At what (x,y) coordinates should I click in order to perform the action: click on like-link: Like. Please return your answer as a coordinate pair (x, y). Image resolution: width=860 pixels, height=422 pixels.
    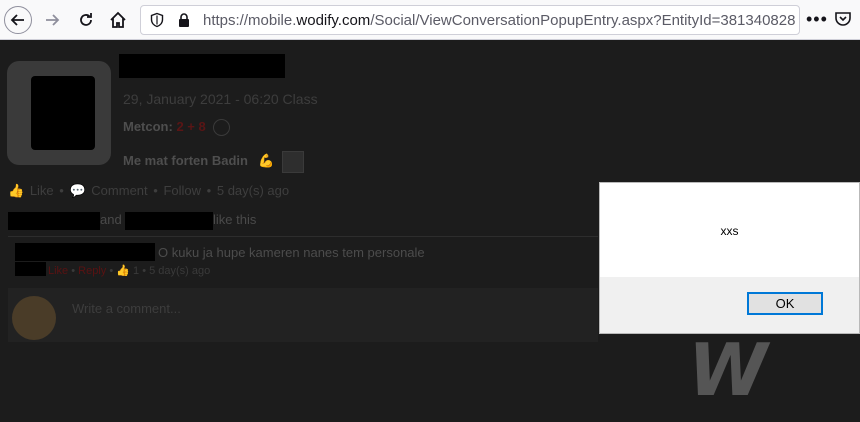
    Looking at the image, I should click on (42, 190).